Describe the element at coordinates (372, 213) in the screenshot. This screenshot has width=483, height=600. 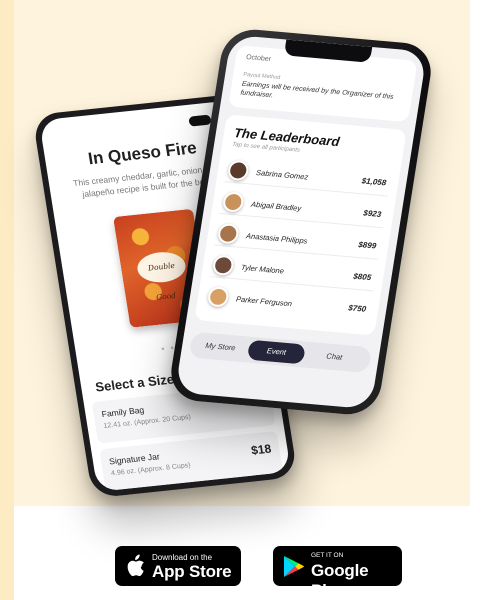
I see `participant-amount: $923` at that location.